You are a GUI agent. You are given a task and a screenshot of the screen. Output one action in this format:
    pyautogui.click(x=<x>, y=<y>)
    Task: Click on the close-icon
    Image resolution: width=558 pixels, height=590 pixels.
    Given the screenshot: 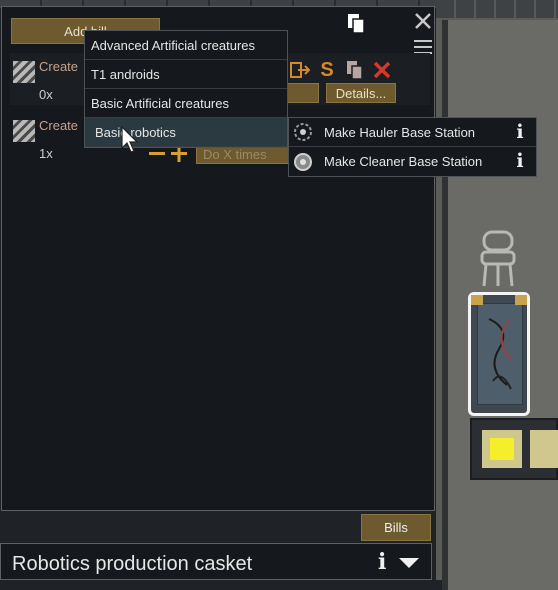 What is the action you would take?
    pyautogui.click(x=423, y=21)
    